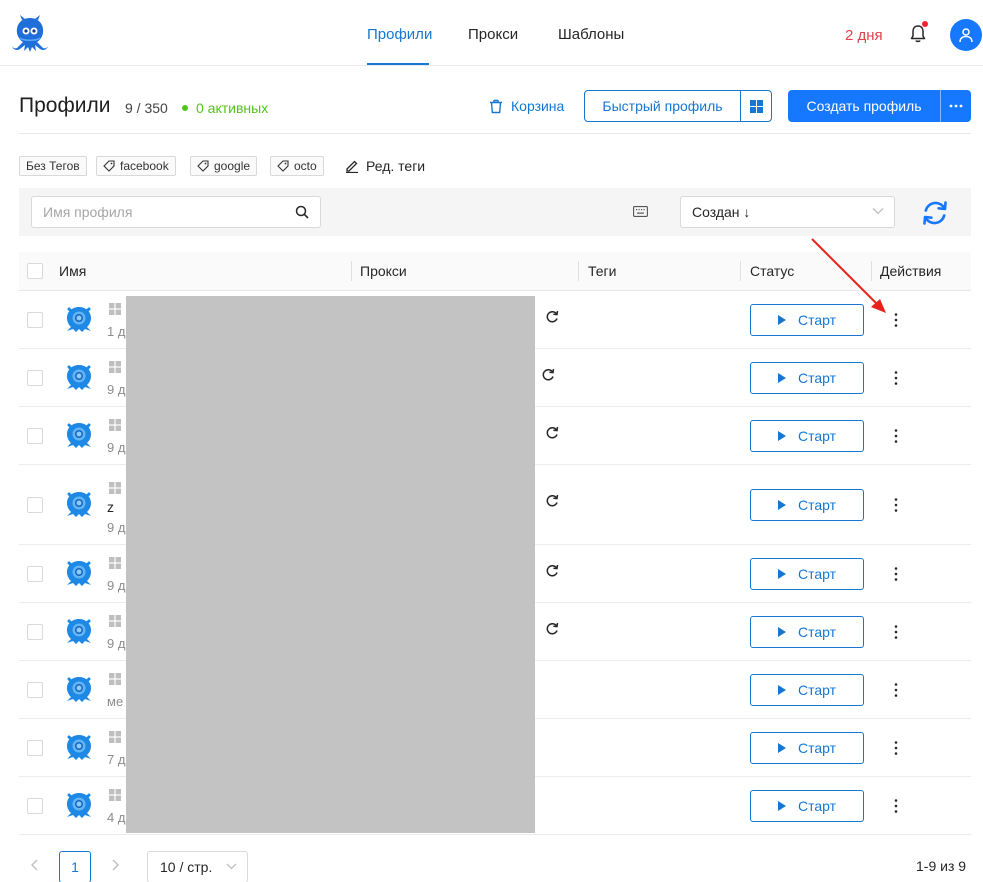 The width and height of the screenshot is (983, 882). What do you see at coordinates (911, 271) in the screenshot?
I see `column-header-actions: Действия` at bounding box center [911, 271].